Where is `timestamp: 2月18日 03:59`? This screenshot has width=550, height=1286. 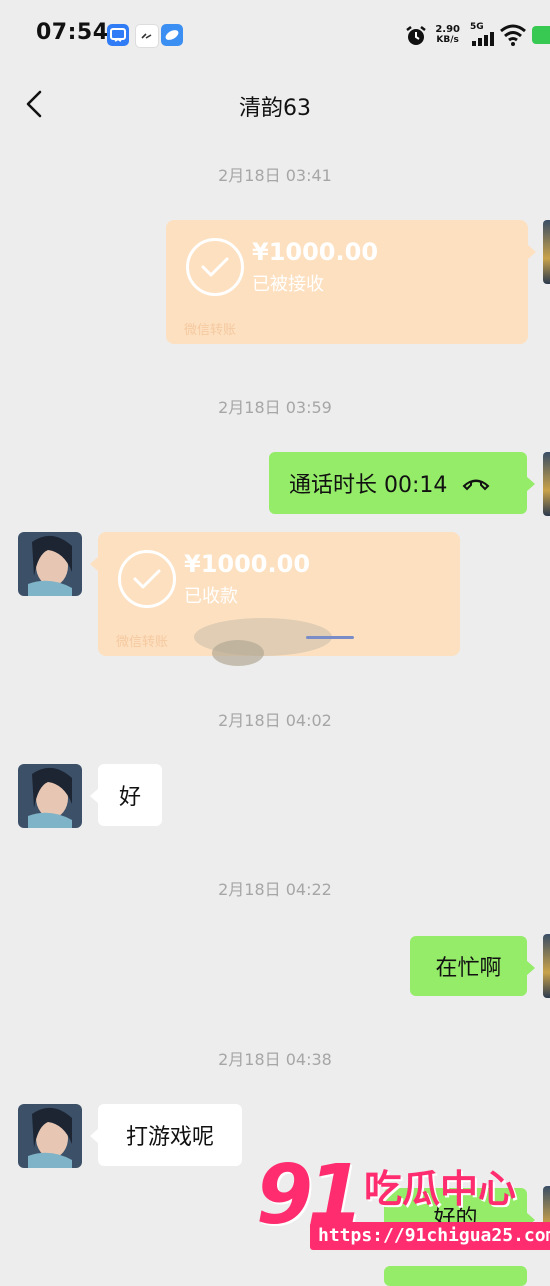
timestamp: 2月18日 03:59 is located at coordinates (275, 407).